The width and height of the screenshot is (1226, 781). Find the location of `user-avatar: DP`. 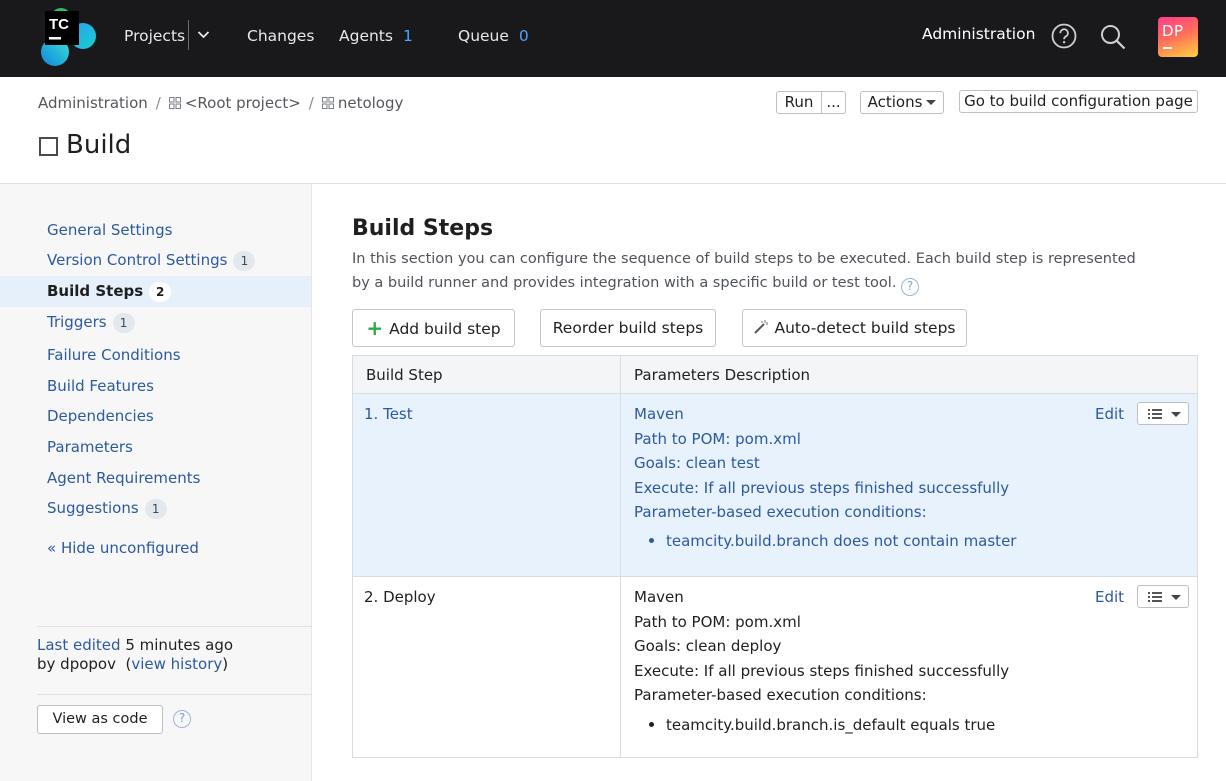

user-avatar: DP is located at coordinates (1178, 37).